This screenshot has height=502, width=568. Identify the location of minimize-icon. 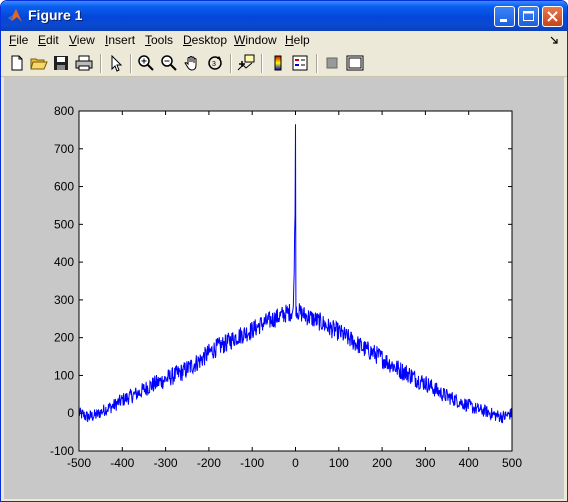
(503, 20).